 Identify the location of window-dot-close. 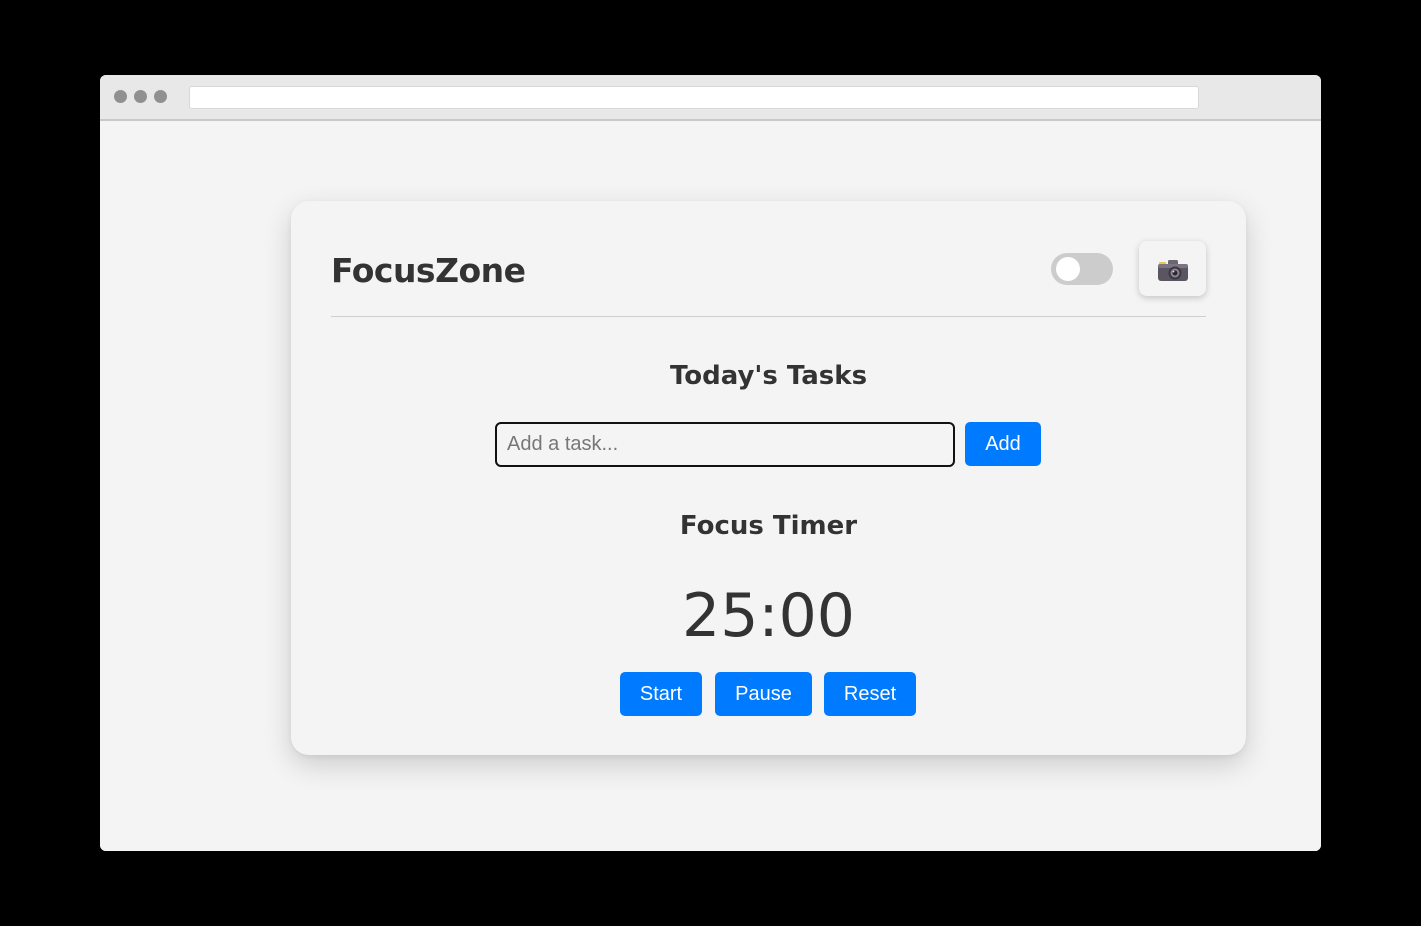
(120, 96).